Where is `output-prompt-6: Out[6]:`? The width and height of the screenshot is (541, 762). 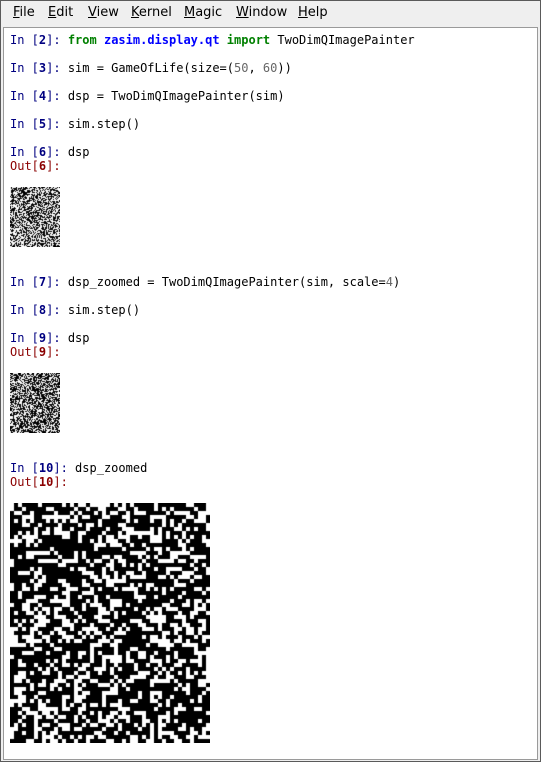
output-prompt-6: Out[6]: is located at coordinates (35, 166).